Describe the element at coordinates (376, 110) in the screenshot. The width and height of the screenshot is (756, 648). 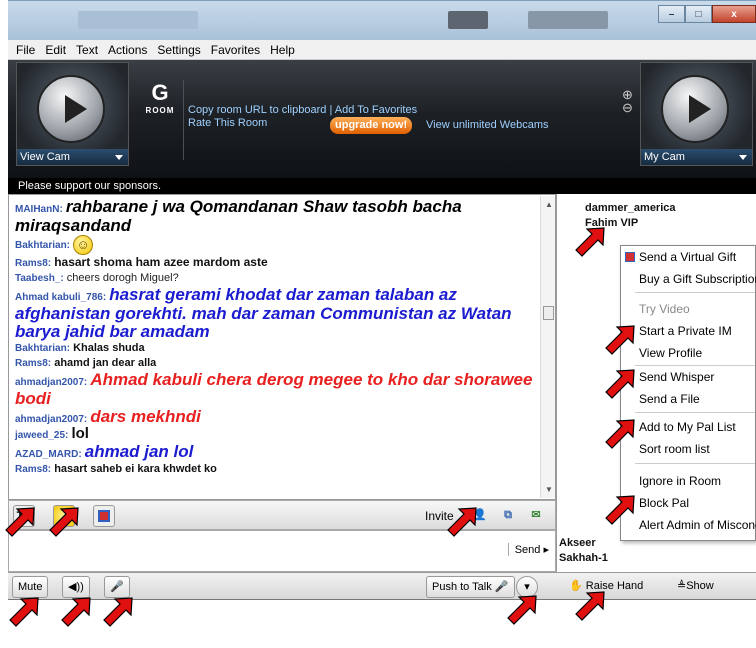
I see `add-favorites-link: Add To Favorites` at that location.